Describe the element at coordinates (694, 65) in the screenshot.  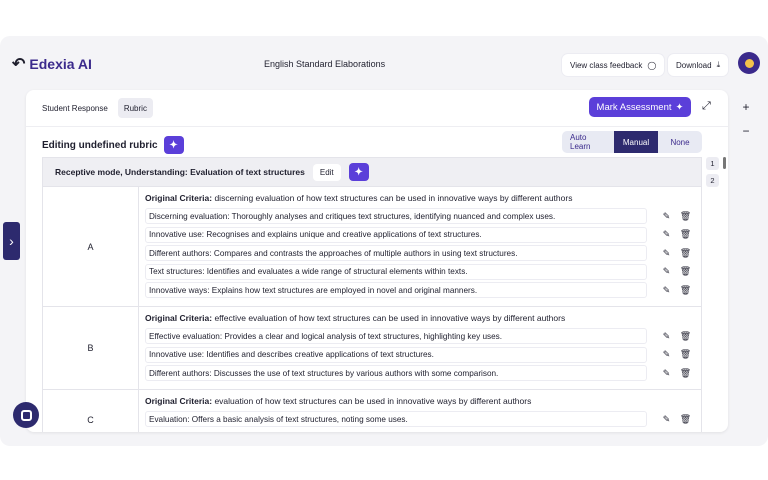
I see `download-label: Download` at that location.